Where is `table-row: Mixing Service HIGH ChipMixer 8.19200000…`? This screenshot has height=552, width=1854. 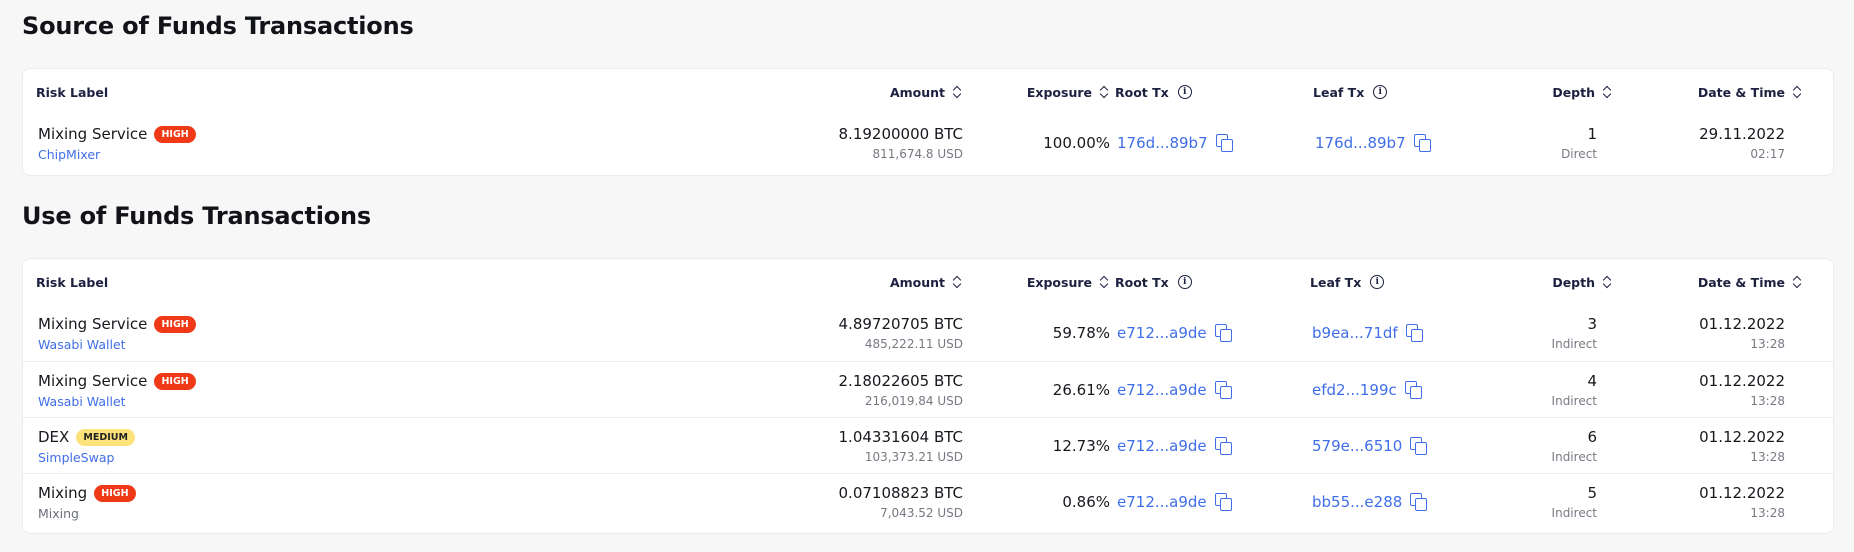
table-row: Mixing Service HIGH ChipMixer 8.19200000… is located at coordinates (929, 143).